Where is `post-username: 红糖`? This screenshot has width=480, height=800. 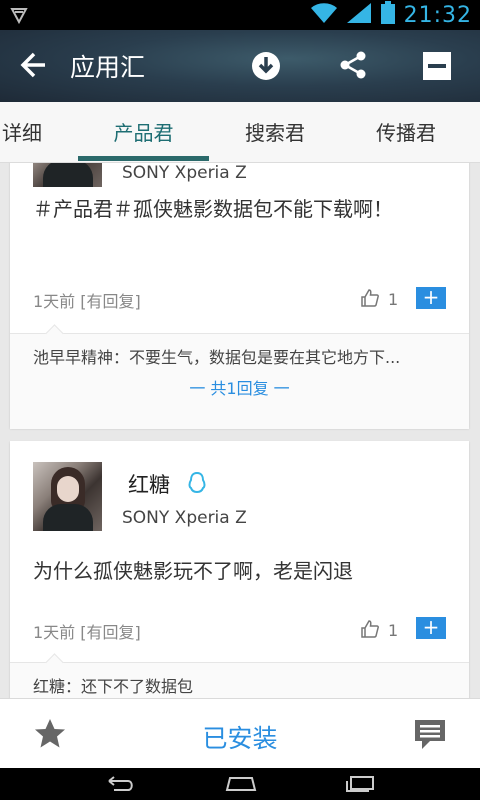 post-username: 红糖 is located at coordinates (149, 484).